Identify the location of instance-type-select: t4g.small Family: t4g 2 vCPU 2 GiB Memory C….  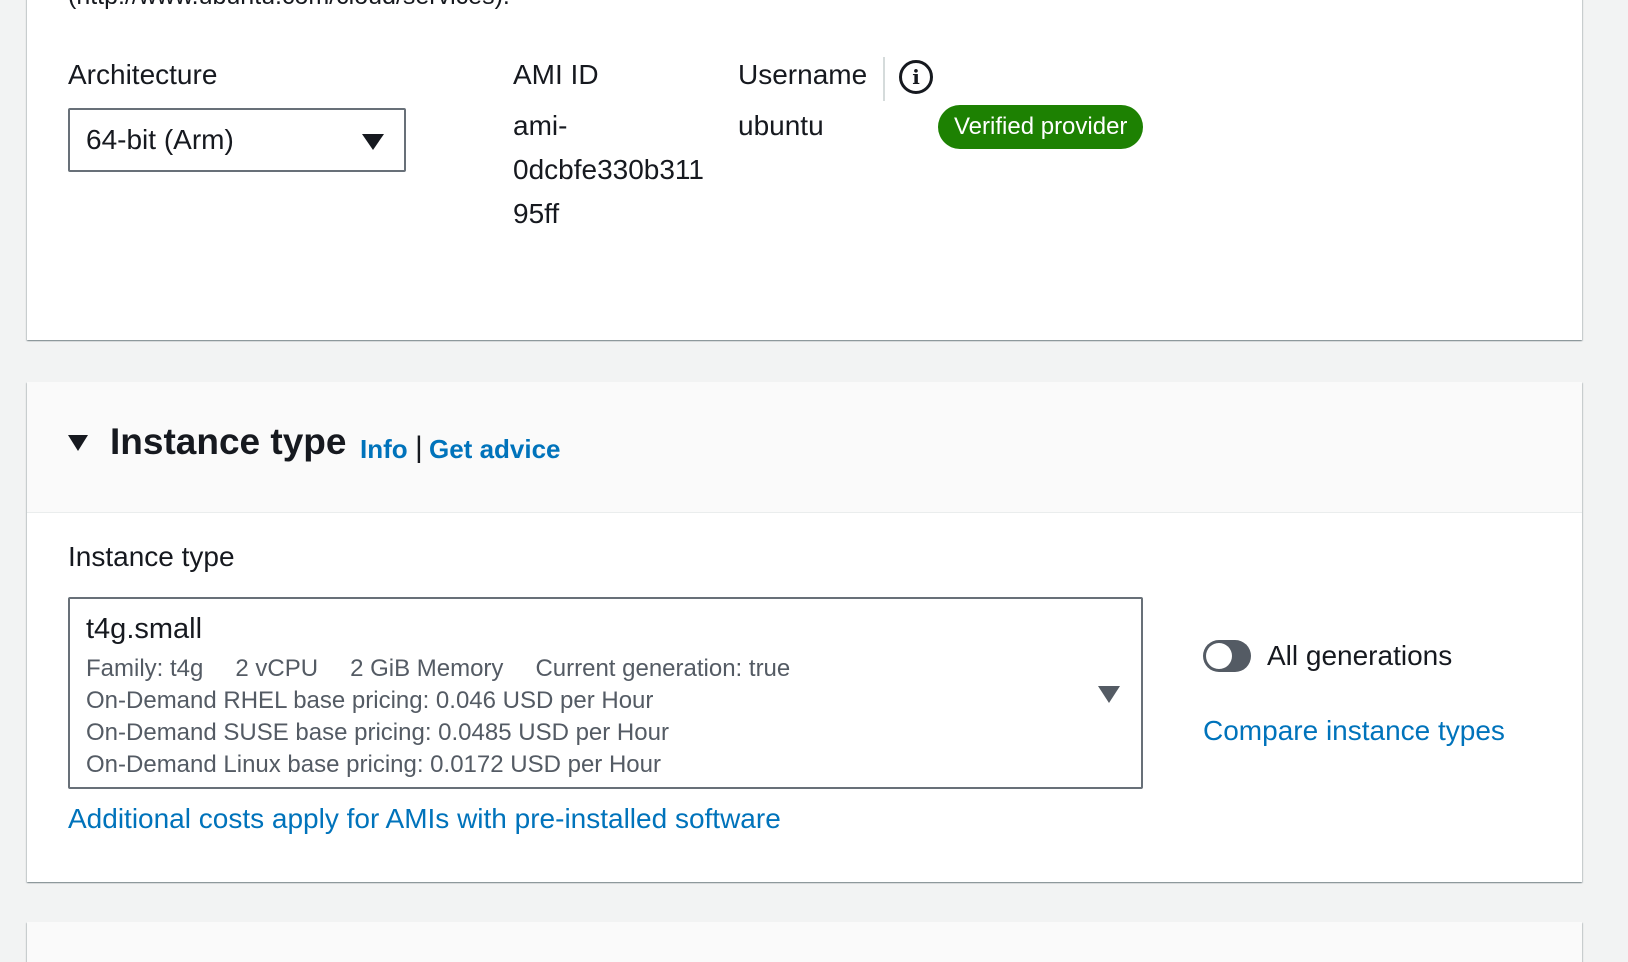
(605, 693).